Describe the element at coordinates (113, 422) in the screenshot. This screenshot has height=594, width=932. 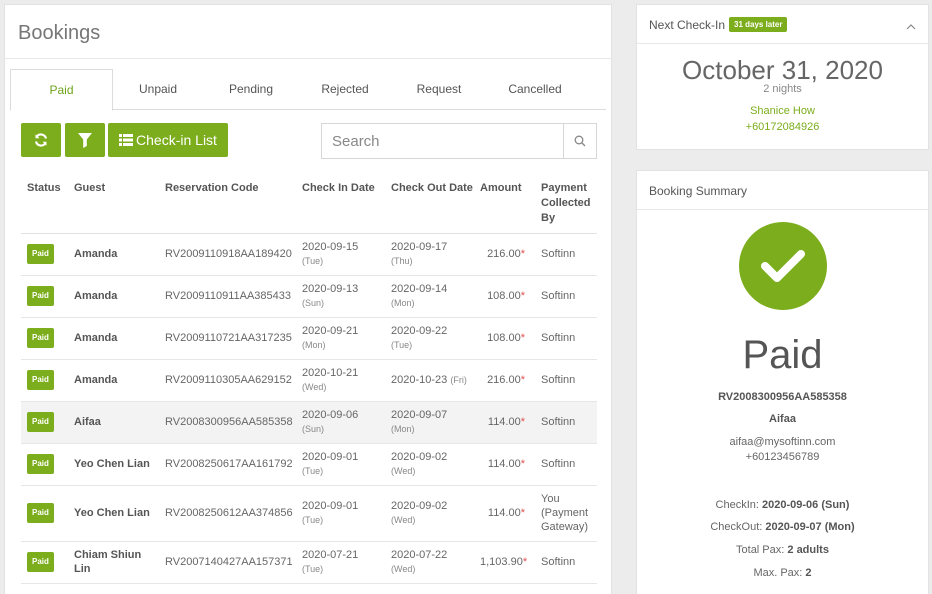
I see `guest-name: Aifaa` at that location.